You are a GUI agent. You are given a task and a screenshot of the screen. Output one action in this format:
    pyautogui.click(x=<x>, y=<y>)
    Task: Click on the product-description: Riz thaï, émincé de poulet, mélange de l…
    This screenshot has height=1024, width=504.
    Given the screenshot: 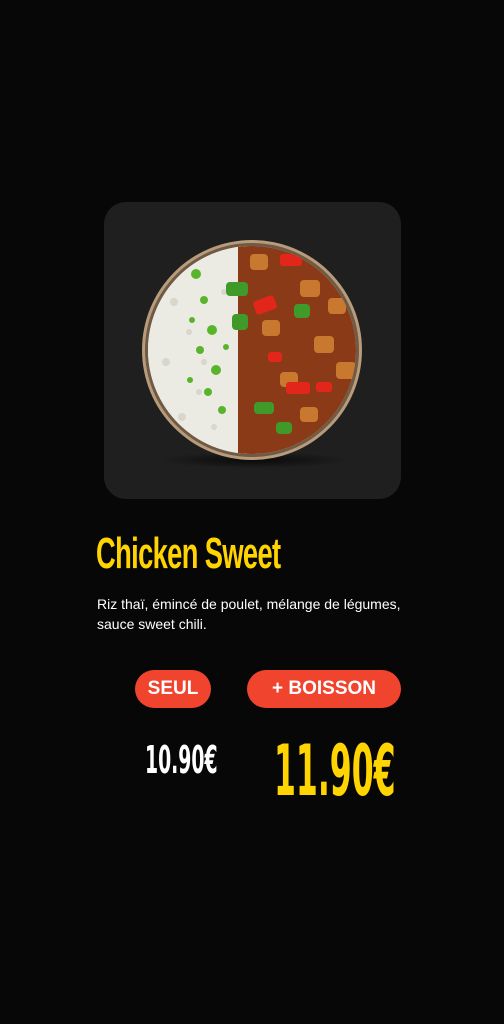 What is the action you would take?
    pyautogui.click(x=249, y=614)
    